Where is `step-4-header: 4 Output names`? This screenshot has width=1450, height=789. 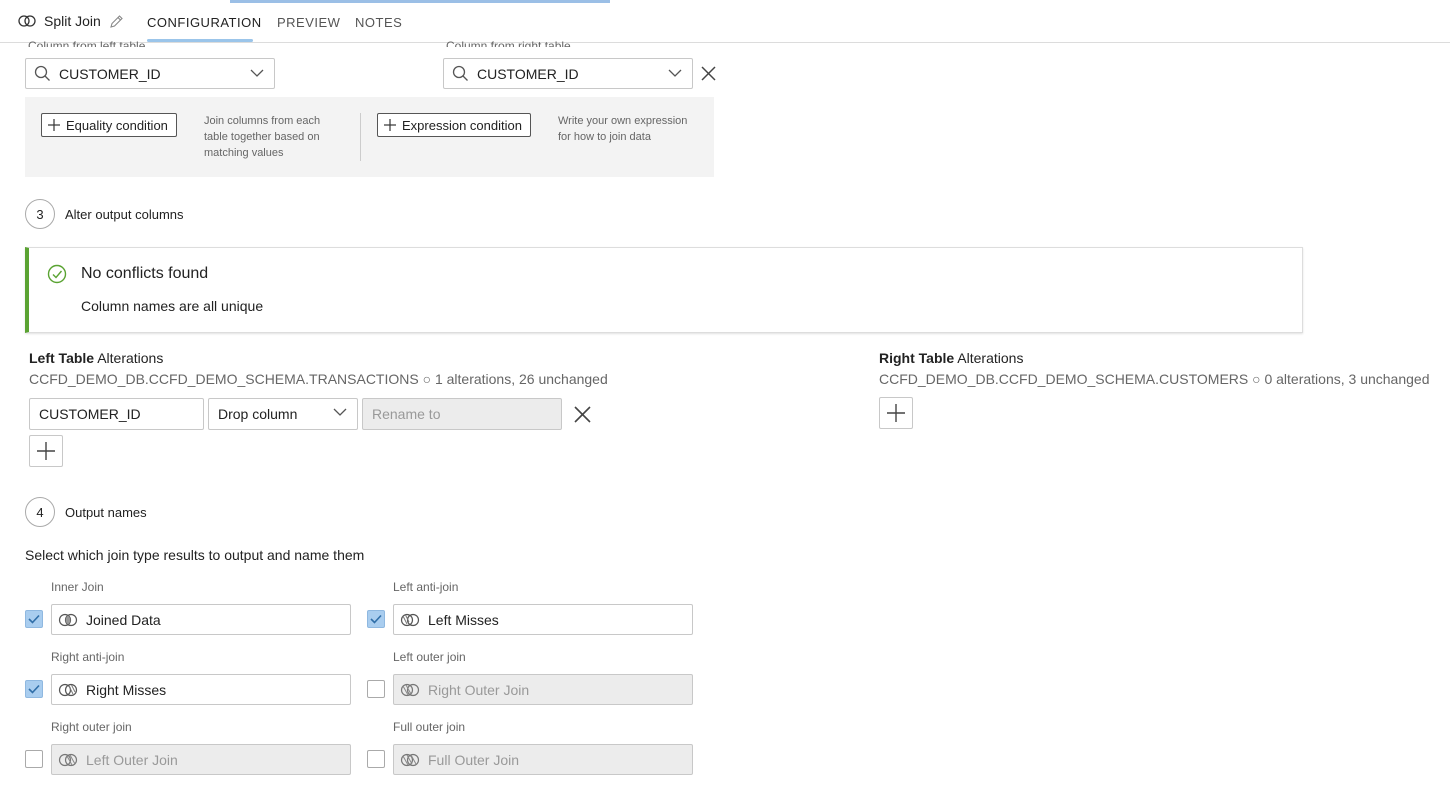 step-4-header: 4 Output names is located at coordinates (86, 512).